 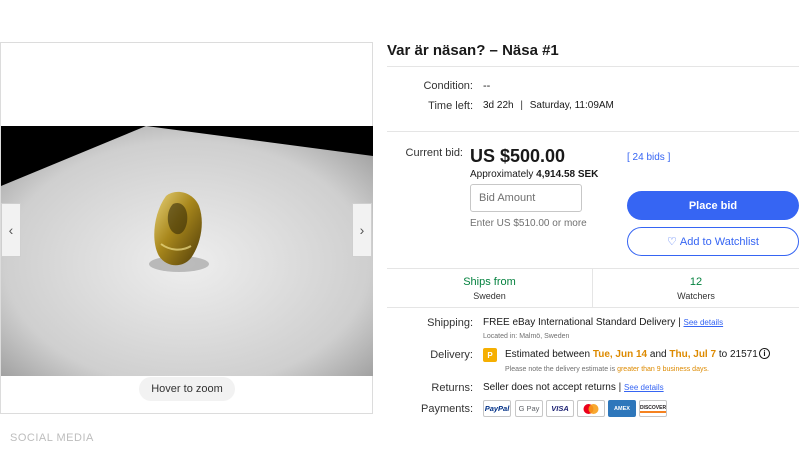 What do you see at coordinates (567, 174) in the screenshot?
I see `approx-value: 4,914.58 SEK` at bounding box center [567, 174].